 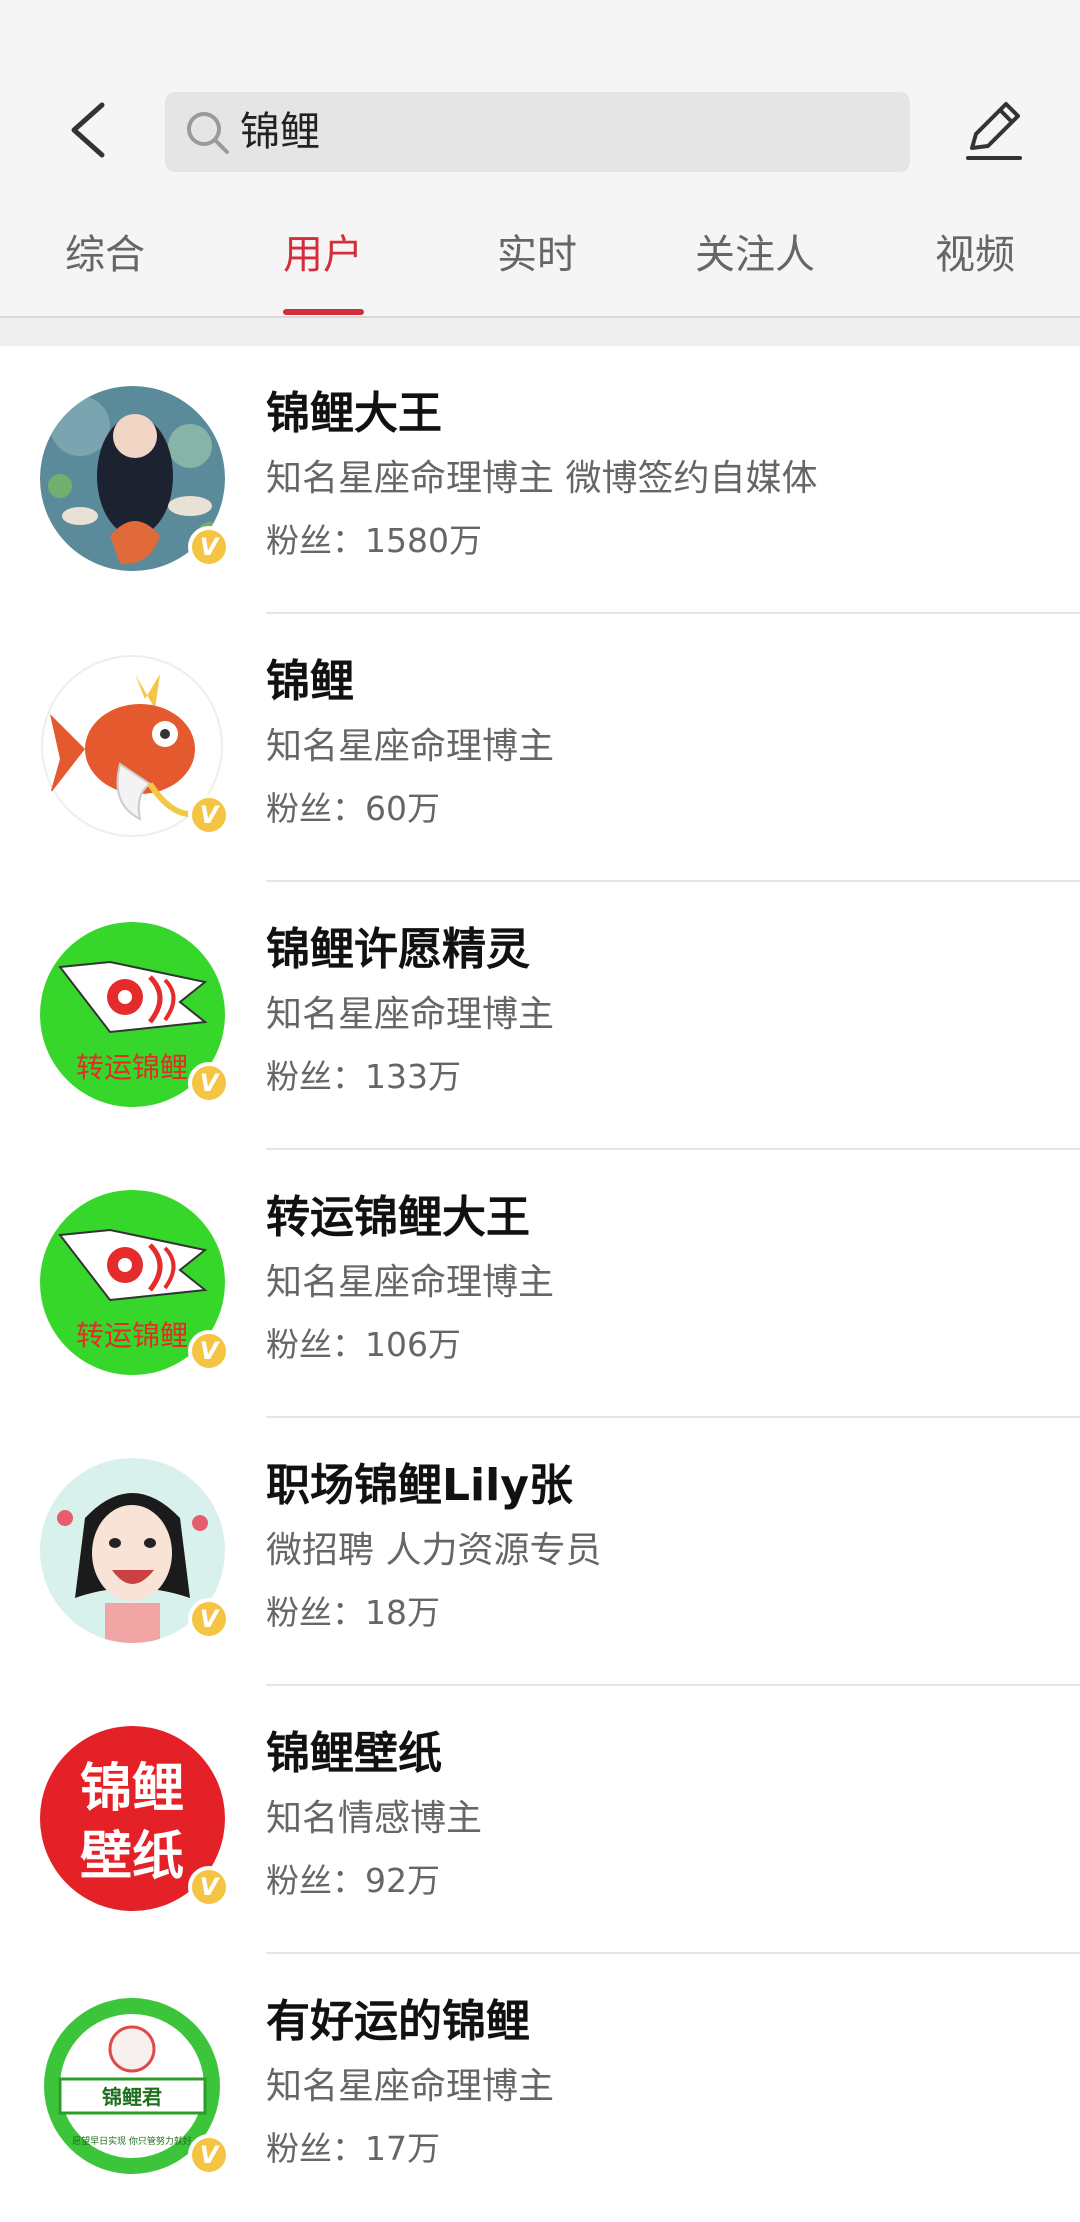 I want to click on search-header: 锦鲤 综合 用户 实时 关注人 视频, so click(x=540, y=158).